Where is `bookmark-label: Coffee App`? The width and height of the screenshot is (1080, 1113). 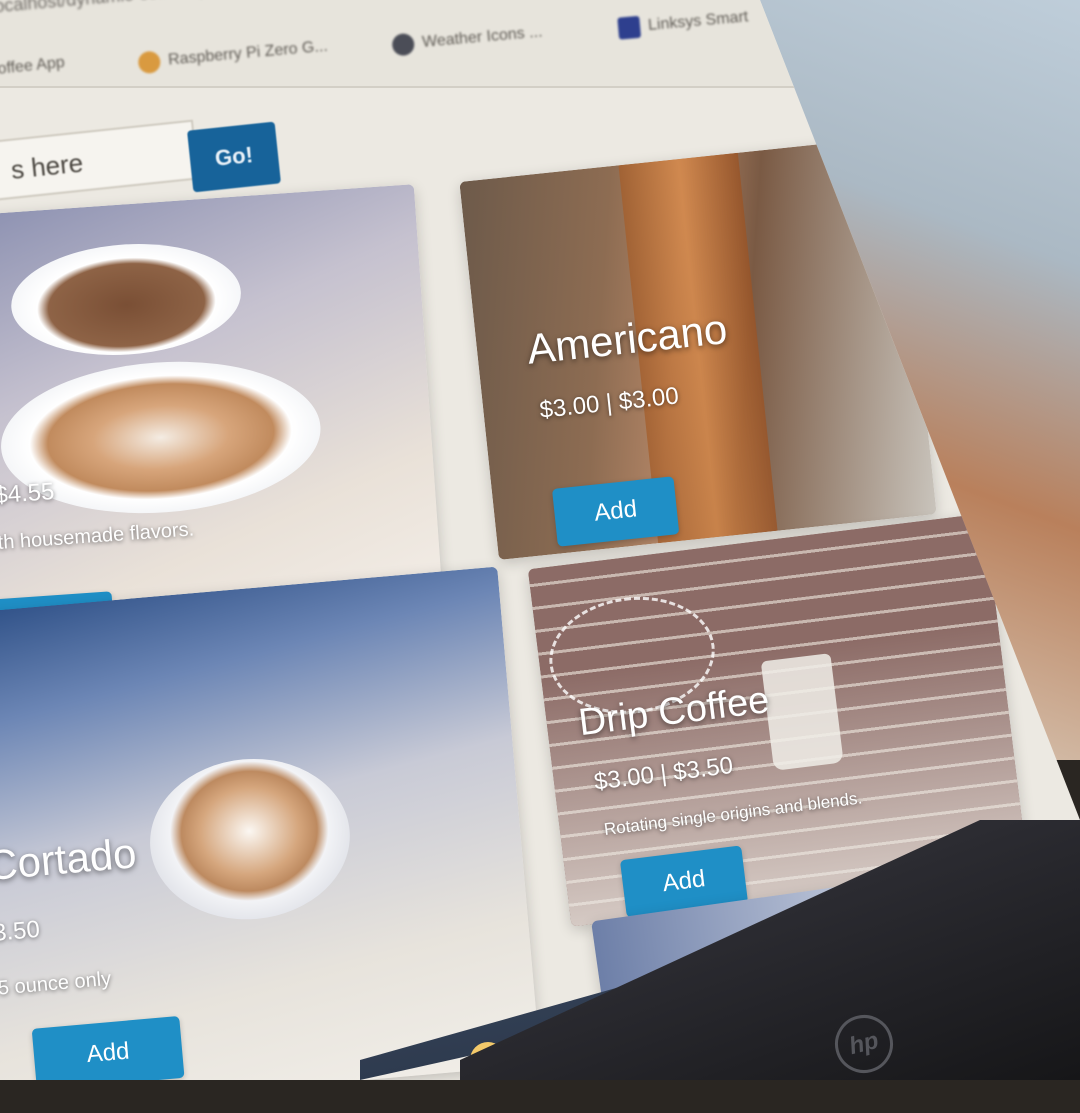
bookmark-label: Coffee App is located at coordinates (33, 66).